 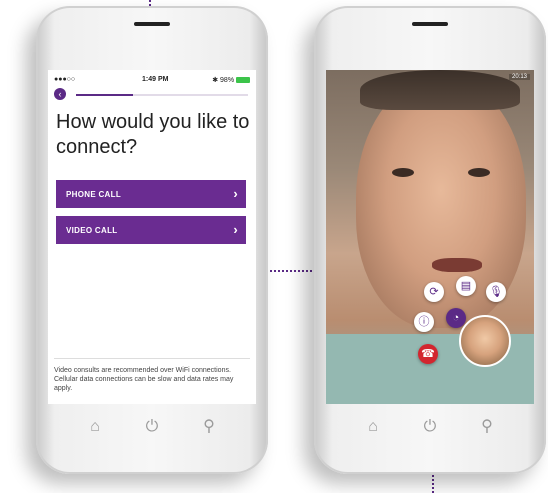 I want to click on end-call-button: ☎, so click(x=428, y=354).